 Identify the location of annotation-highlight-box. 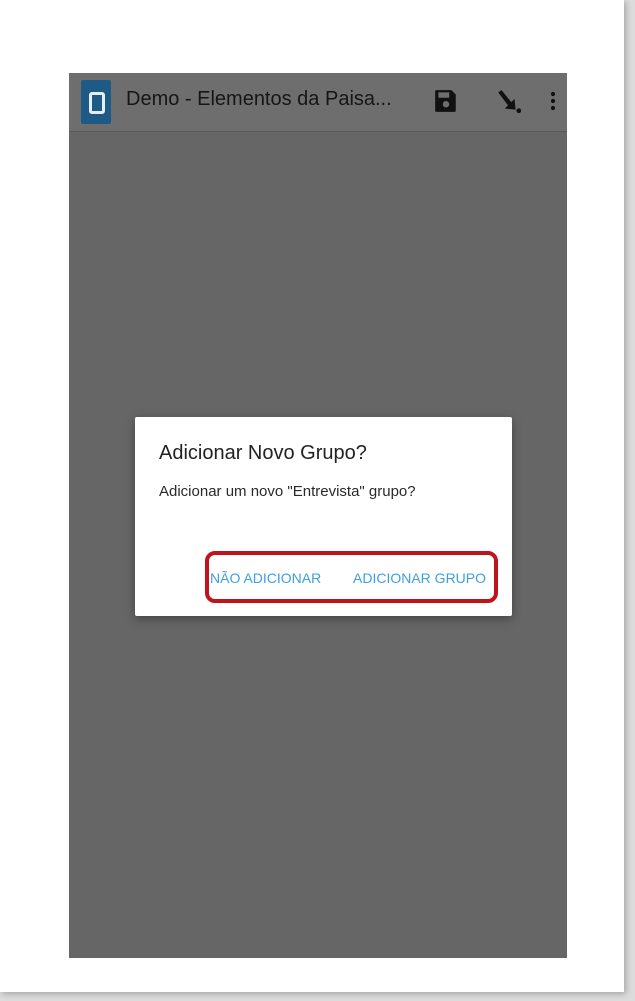
(351, 577).